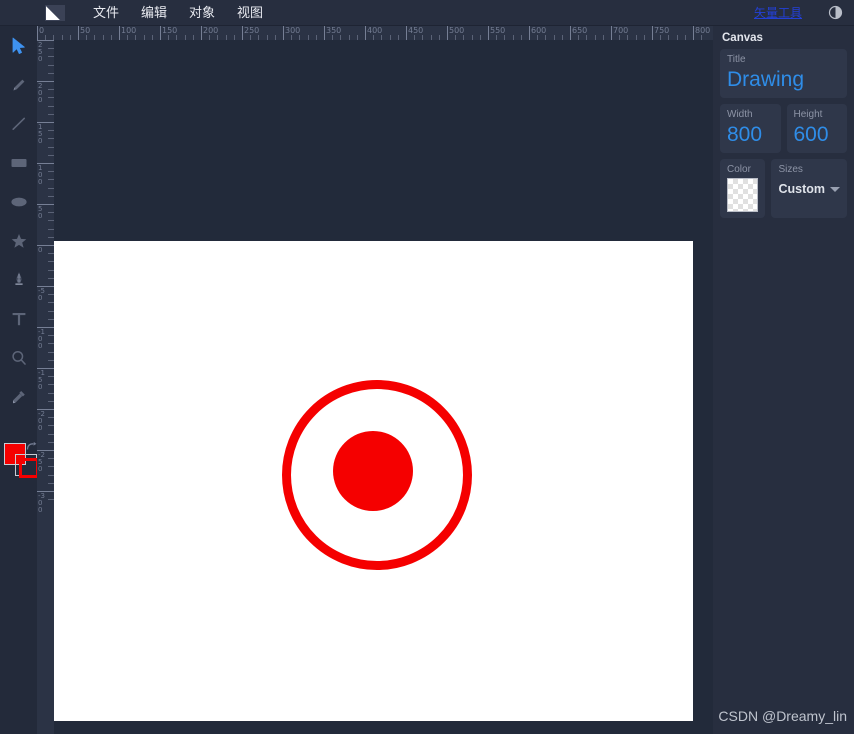  I want to click on ruler-h-label: 750, so click(662, 30).